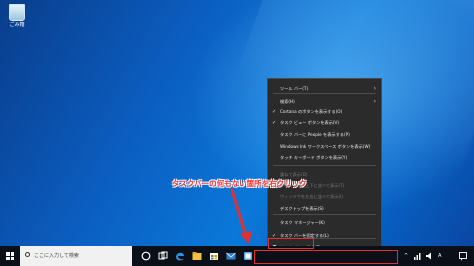 This screenshot has height=266, width=474. Describe the element at coordinates (418, 256) in the screenshot. I see `network-icon` at that location.